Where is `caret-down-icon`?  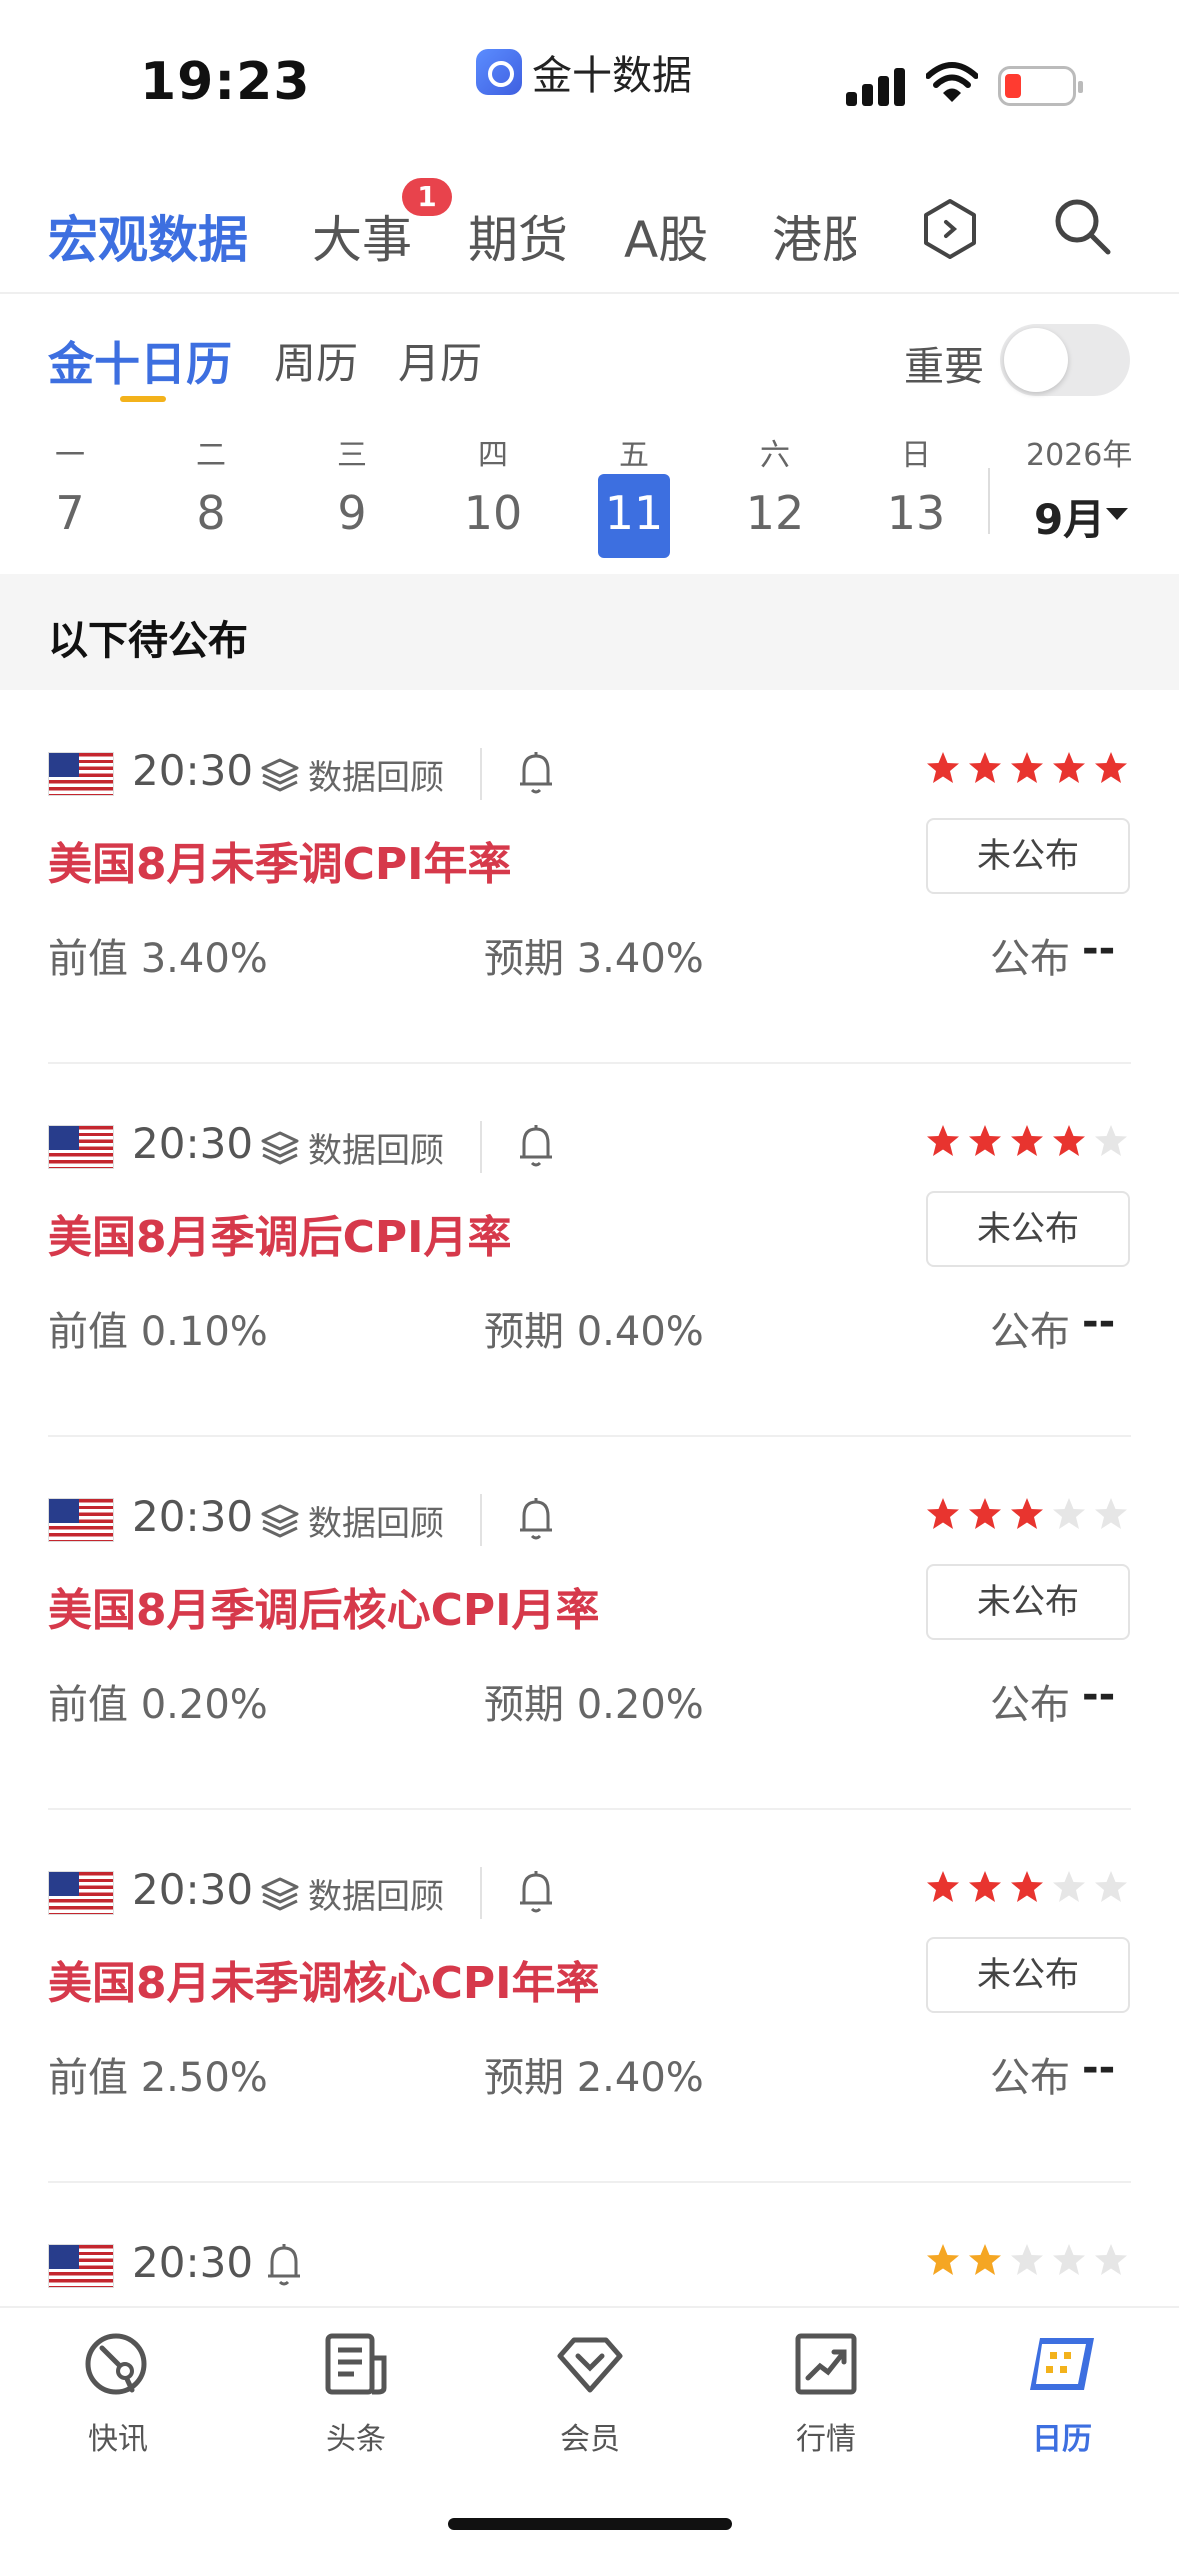 caret-down-icon is located at coordinates (1117, 514).